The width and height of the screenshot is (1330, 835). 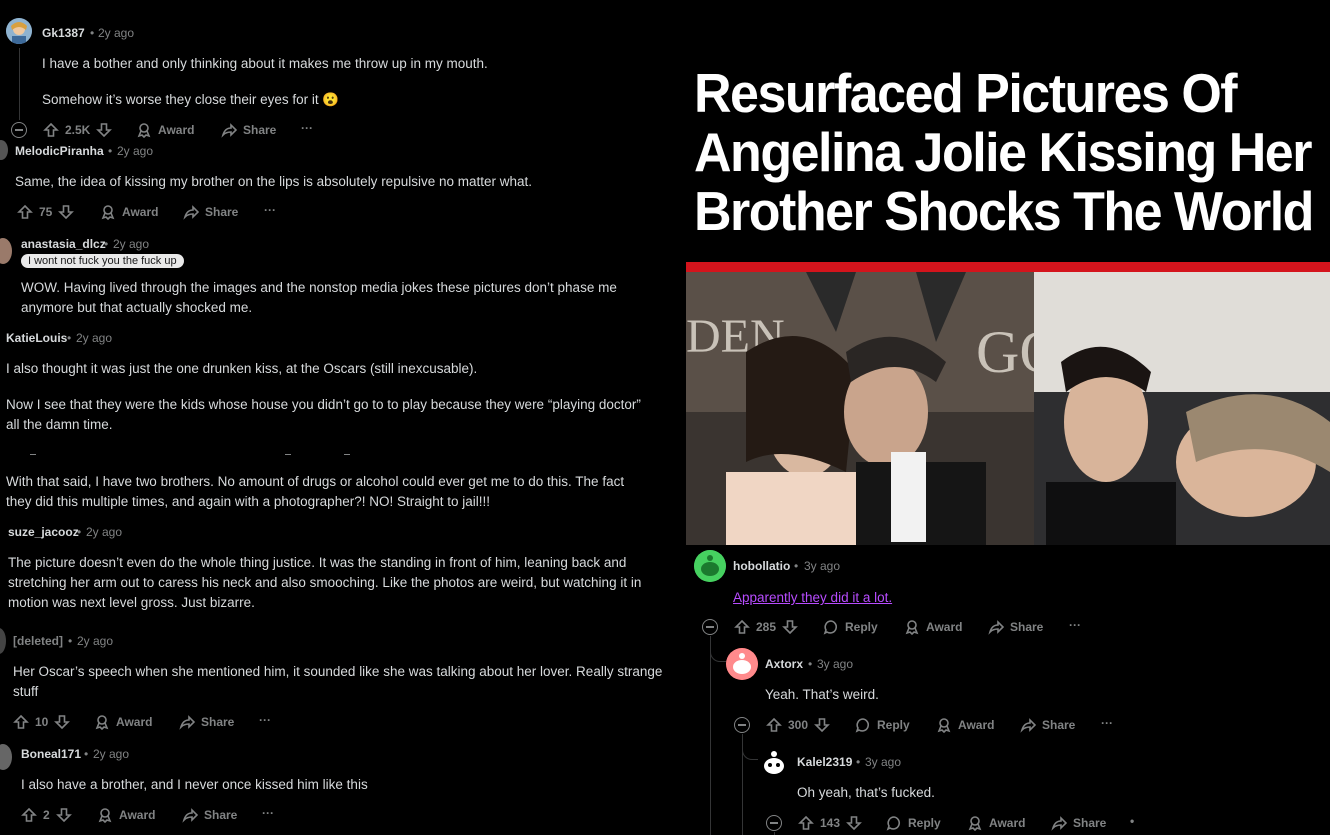 I want to click on vote-count: 300, so click(x=798, y=725).